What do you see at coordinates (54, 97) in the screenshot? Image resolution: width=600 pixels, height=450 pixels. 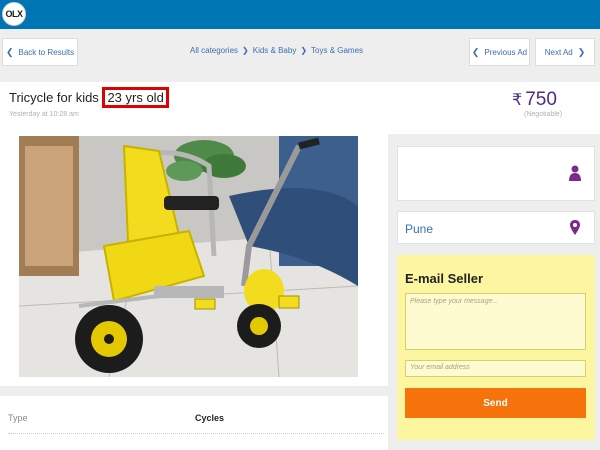 I see `ad-title-text: Tricycle for kids` at bounding box center [54, 97].